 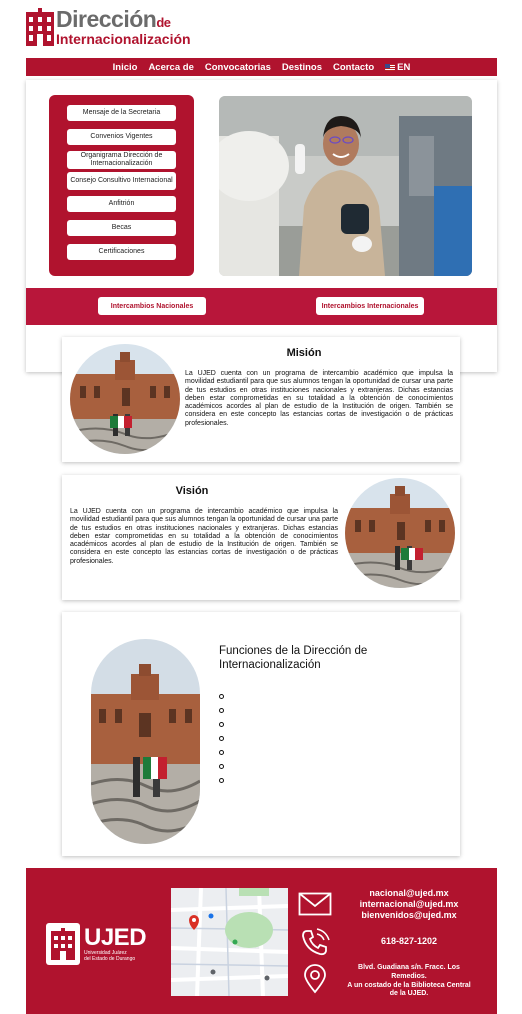 I want to click on building-logo-icon, so click(x=40, y=27).